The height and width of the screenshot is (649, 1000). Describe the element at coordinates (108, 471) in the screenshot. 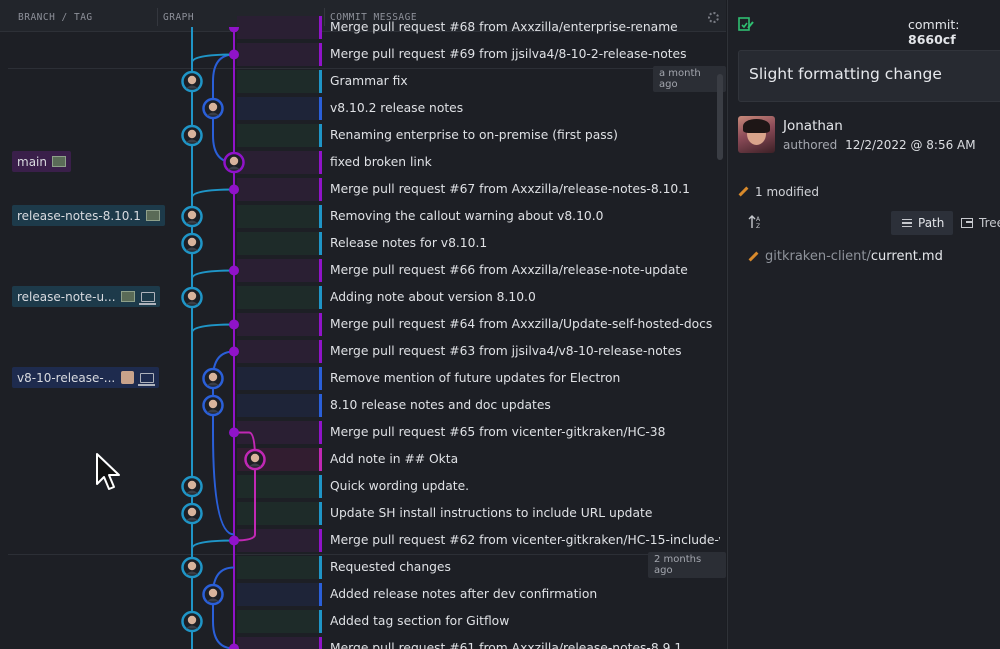

I see `mouse-cursor-icon` at that location.